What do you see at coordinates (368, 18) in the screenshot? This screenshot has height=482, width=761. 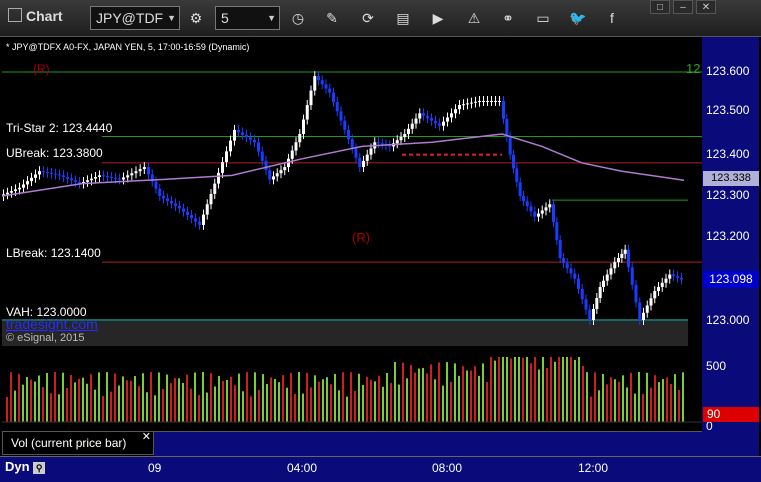 I see `refresh-icon: ⟳` at bounding box center [368, 18].